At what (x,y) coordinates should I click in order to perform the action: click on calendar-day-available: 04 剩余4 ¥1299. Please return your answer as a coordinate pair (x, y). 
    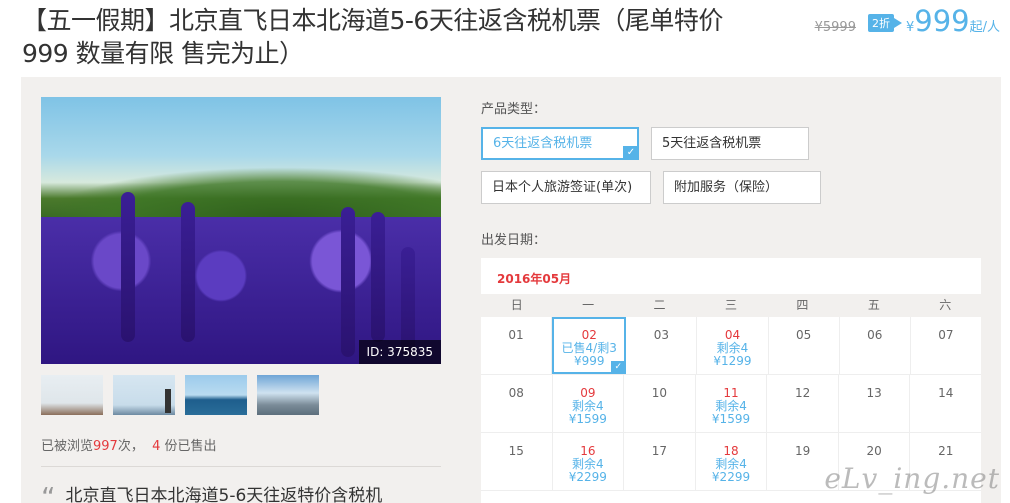
    Looking at the image, I should click on (733, 345).